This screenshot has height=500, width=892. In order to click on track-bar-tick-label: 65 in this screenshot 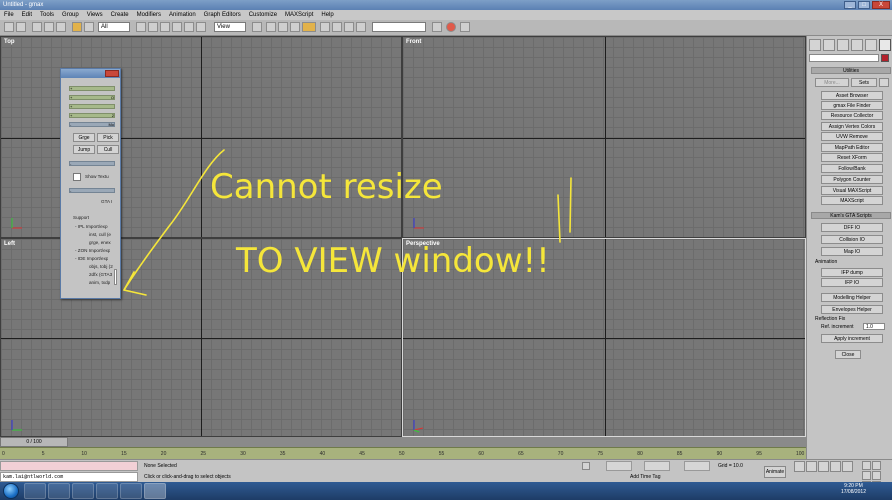, I will do `click(521, 454)`.